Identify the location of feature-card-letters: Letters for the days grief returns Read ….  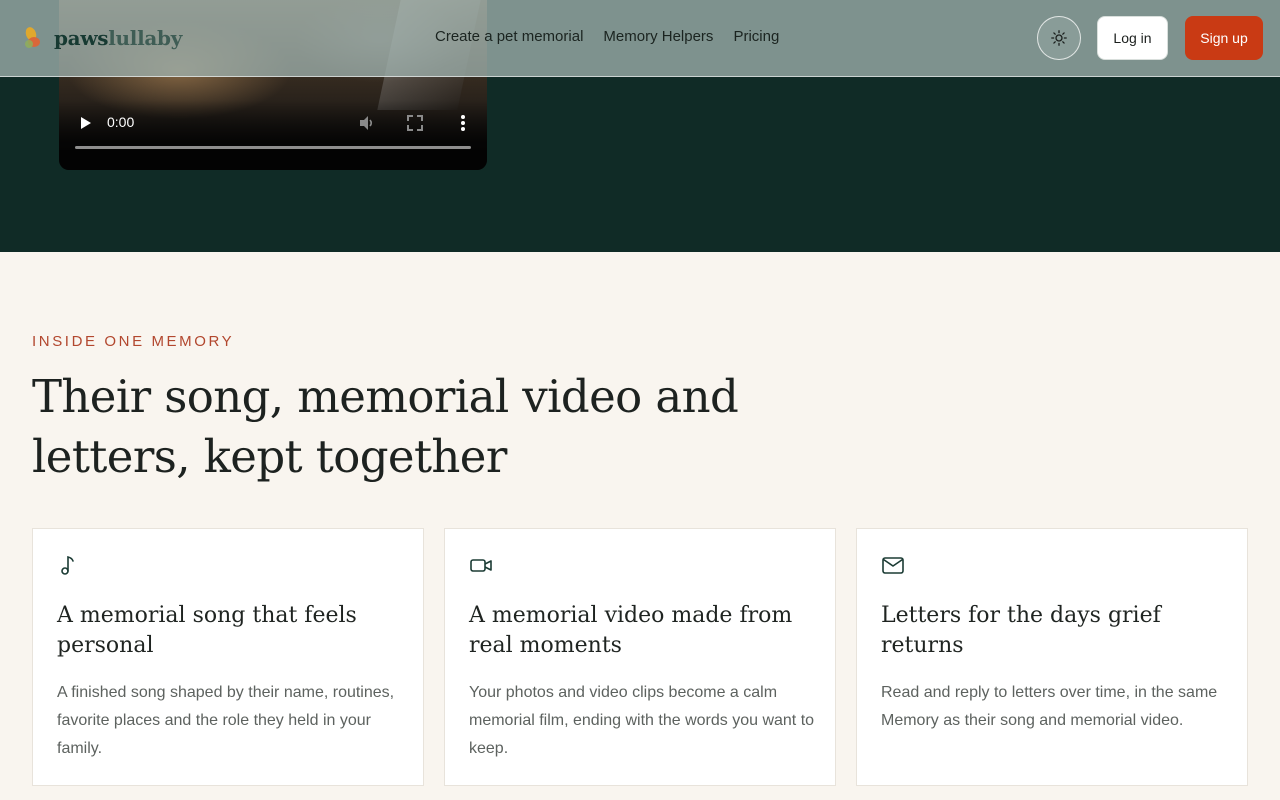
(1052, 657).